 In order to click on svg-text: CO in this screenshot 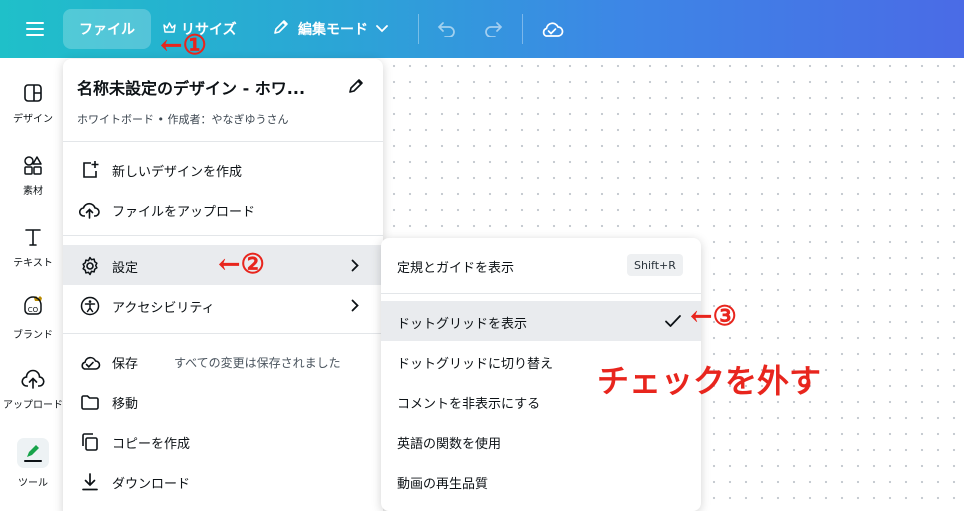, I will do `click(33, 310)`.